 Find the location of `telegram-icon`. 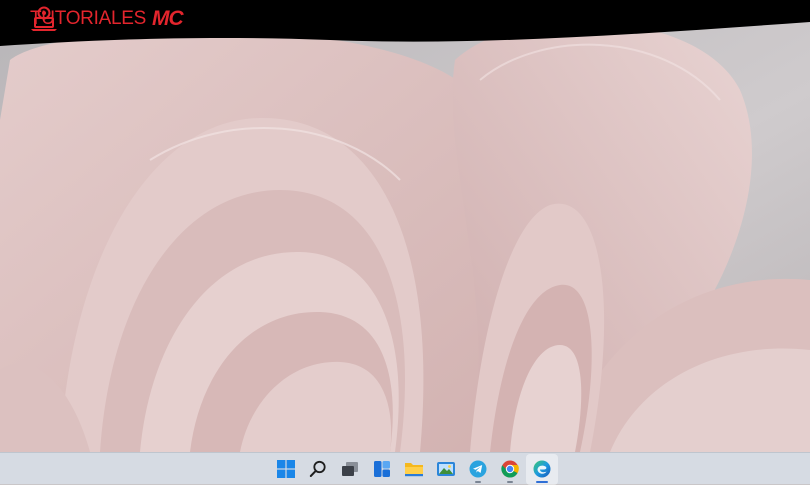

telegram-icon is located at coordinates (478, 469).